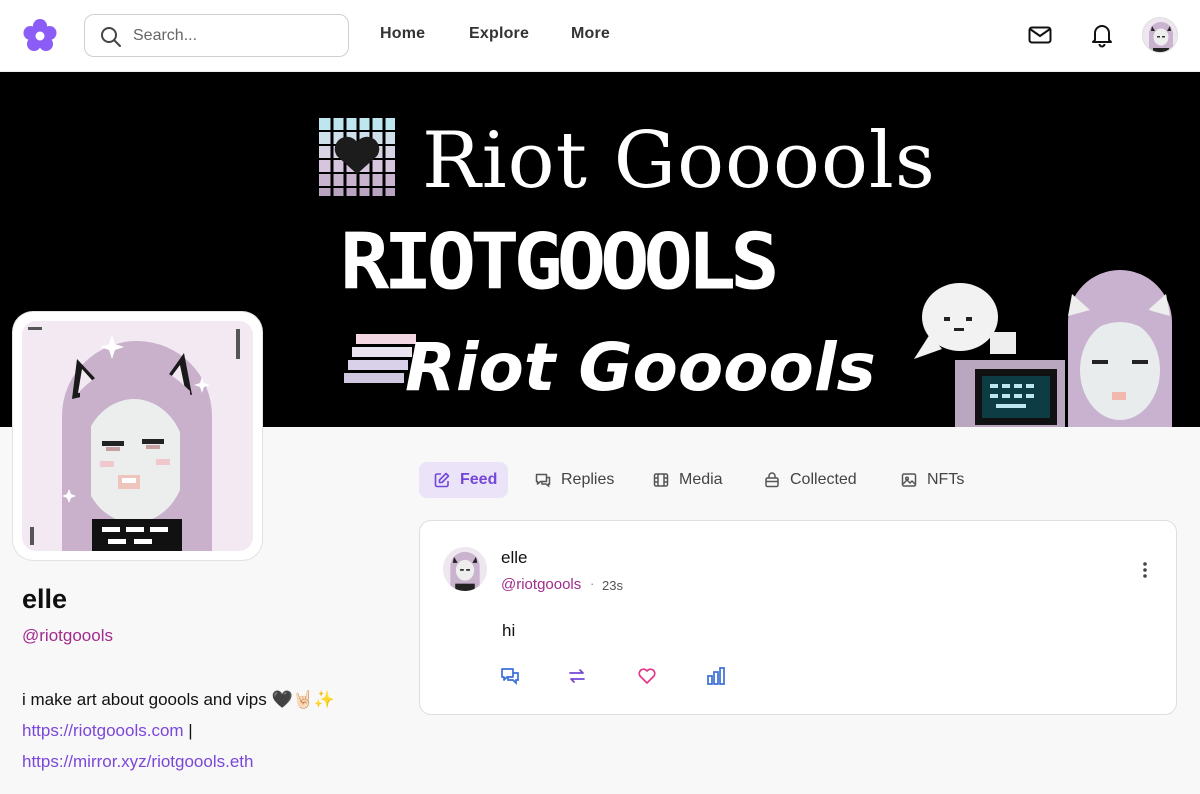 This screenshot has height=794, width=1200. Describe the element at coordinates (716, 676) in the screenshot. I see `stats-icon` at that location.